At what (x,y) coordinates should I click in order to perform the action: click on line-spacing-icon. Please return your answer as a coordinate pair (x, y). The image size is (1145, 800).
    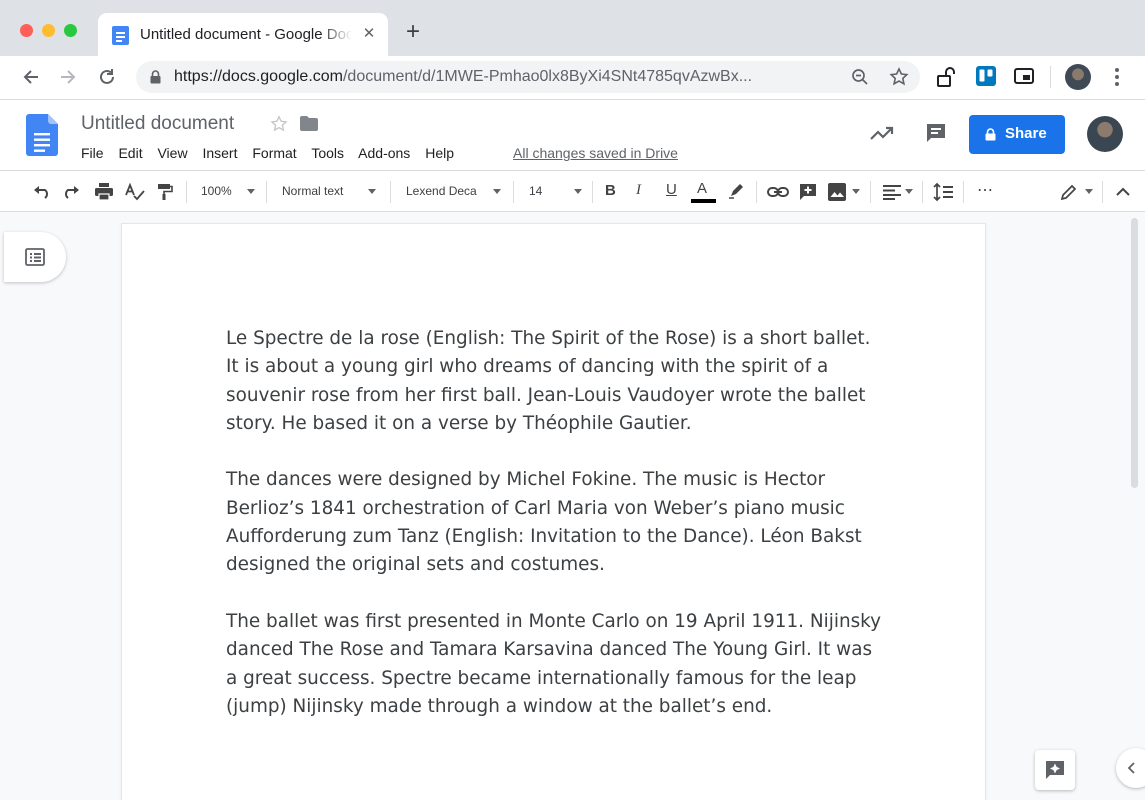
    Looking at the image, I should click on (943, 192).